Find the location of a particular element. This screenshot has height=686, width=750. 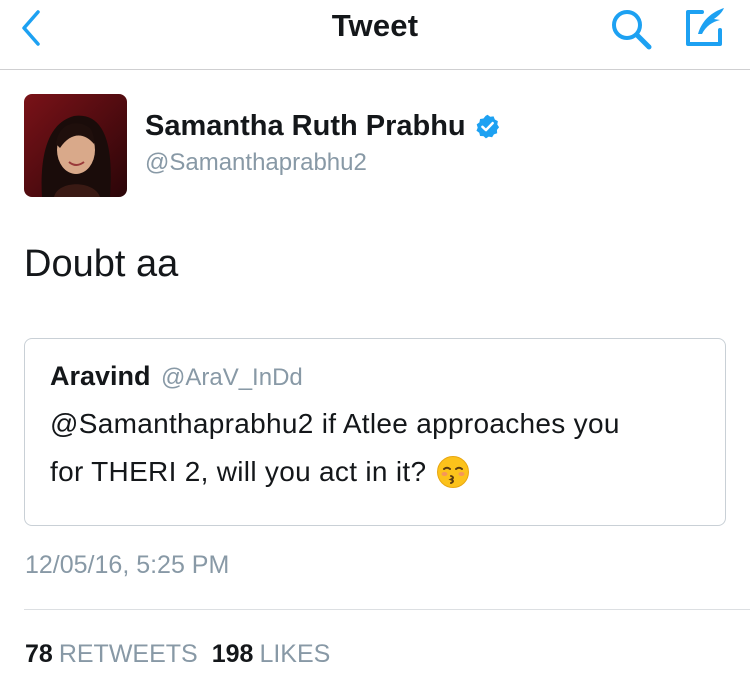

compose-button is located at coordinates (706, 27).